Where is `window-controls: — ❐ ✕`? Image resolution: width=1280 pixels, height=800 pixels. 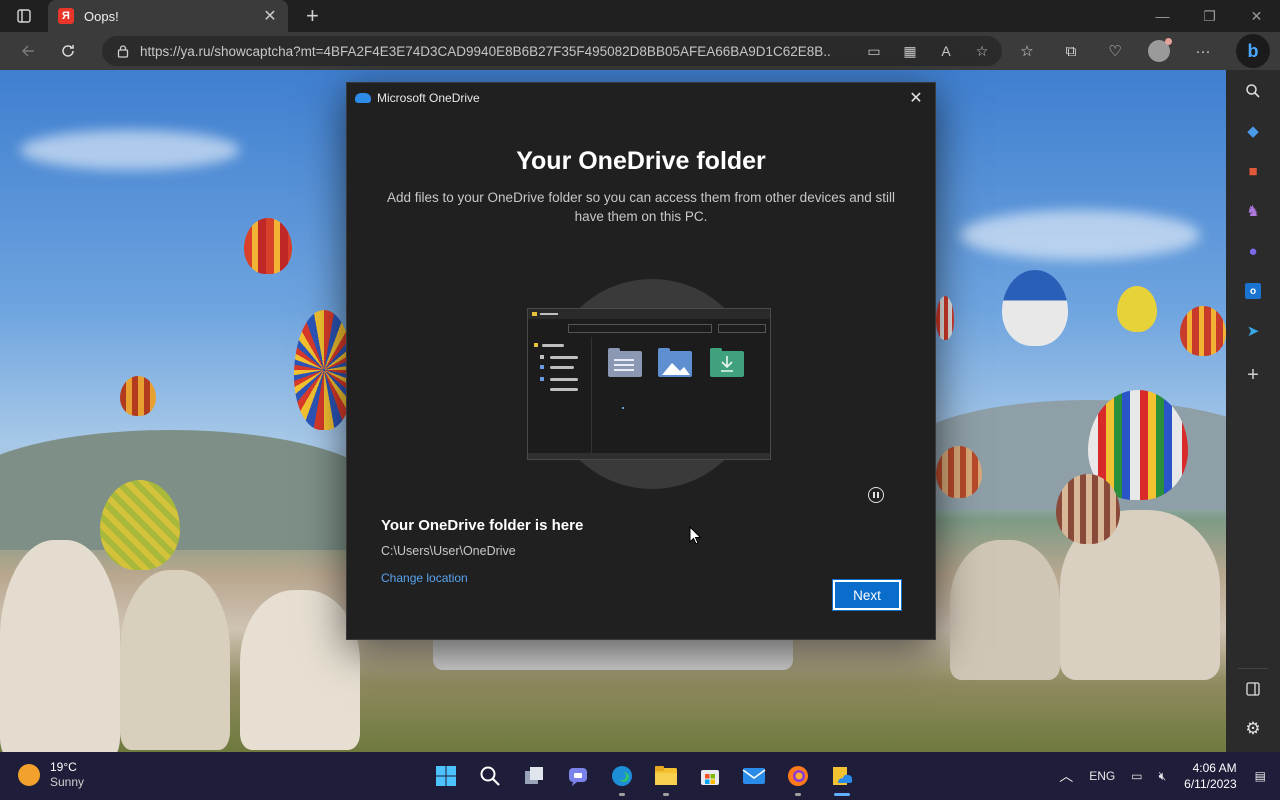 window-controls: — ❐ ✕ is located at coordinates (1209, 16).